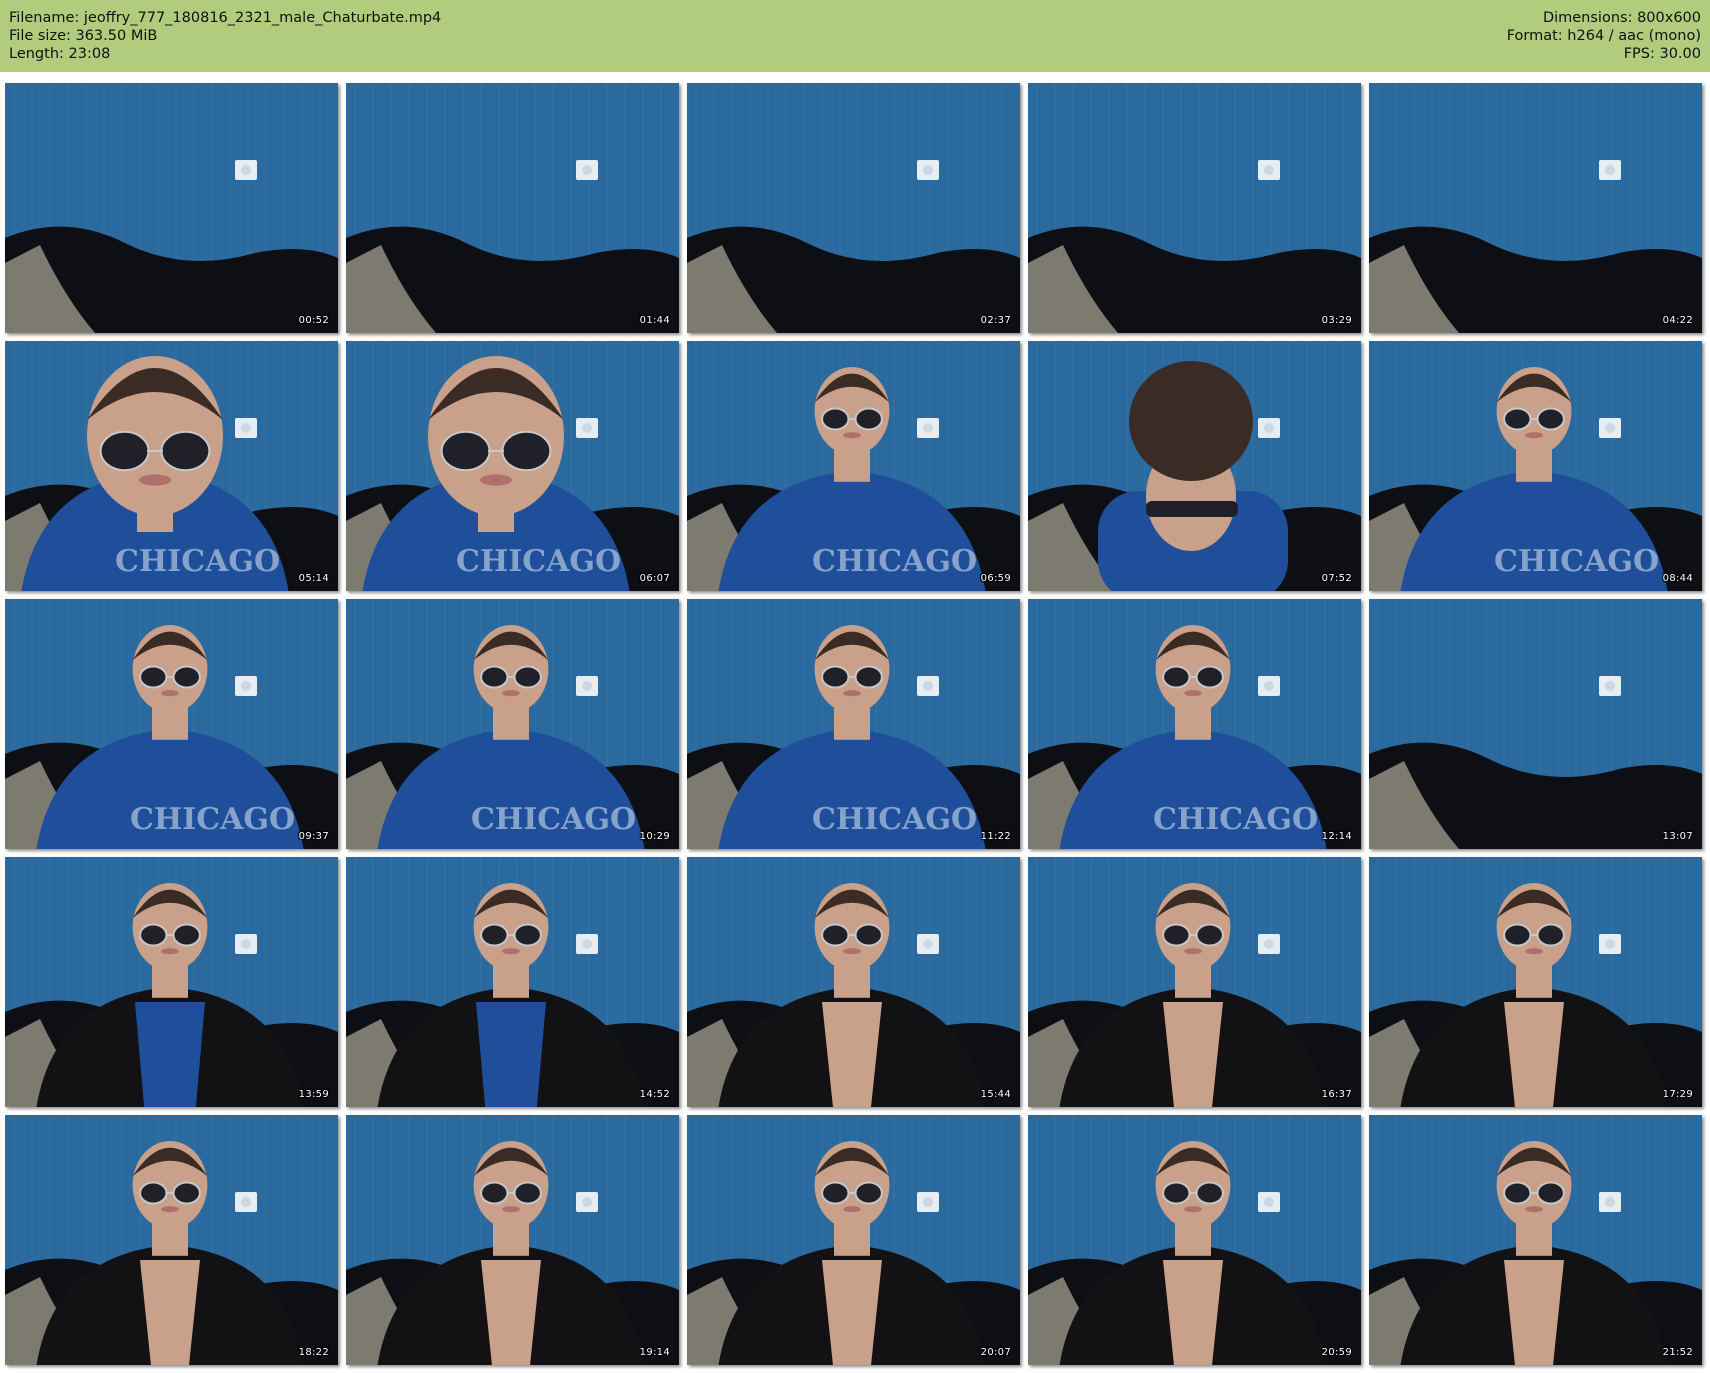 This screenshot has width=1710, height=1373. Describe the element at coordinates (995, 836) in the screenshot. I see `thumbnail-timestamp: 11:22` at that location.